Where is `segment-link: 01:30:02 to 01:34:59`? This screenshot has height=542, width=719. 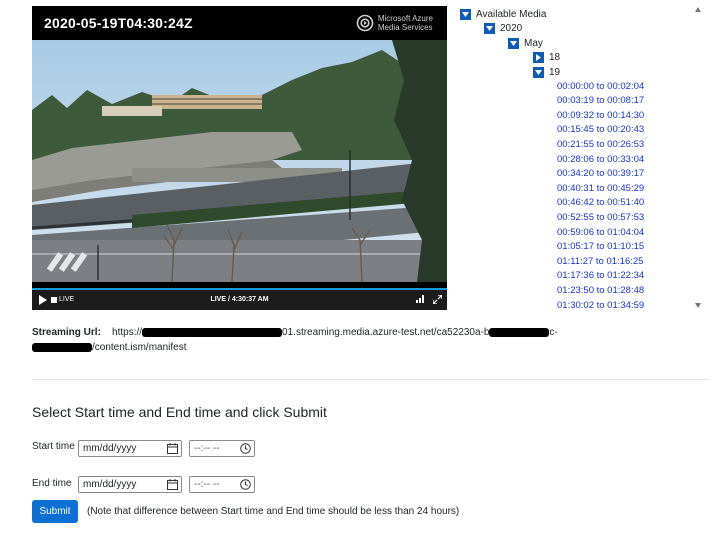
segment-link: 01:30:02 to 01:34:59 is located at coordinates (600, 305).